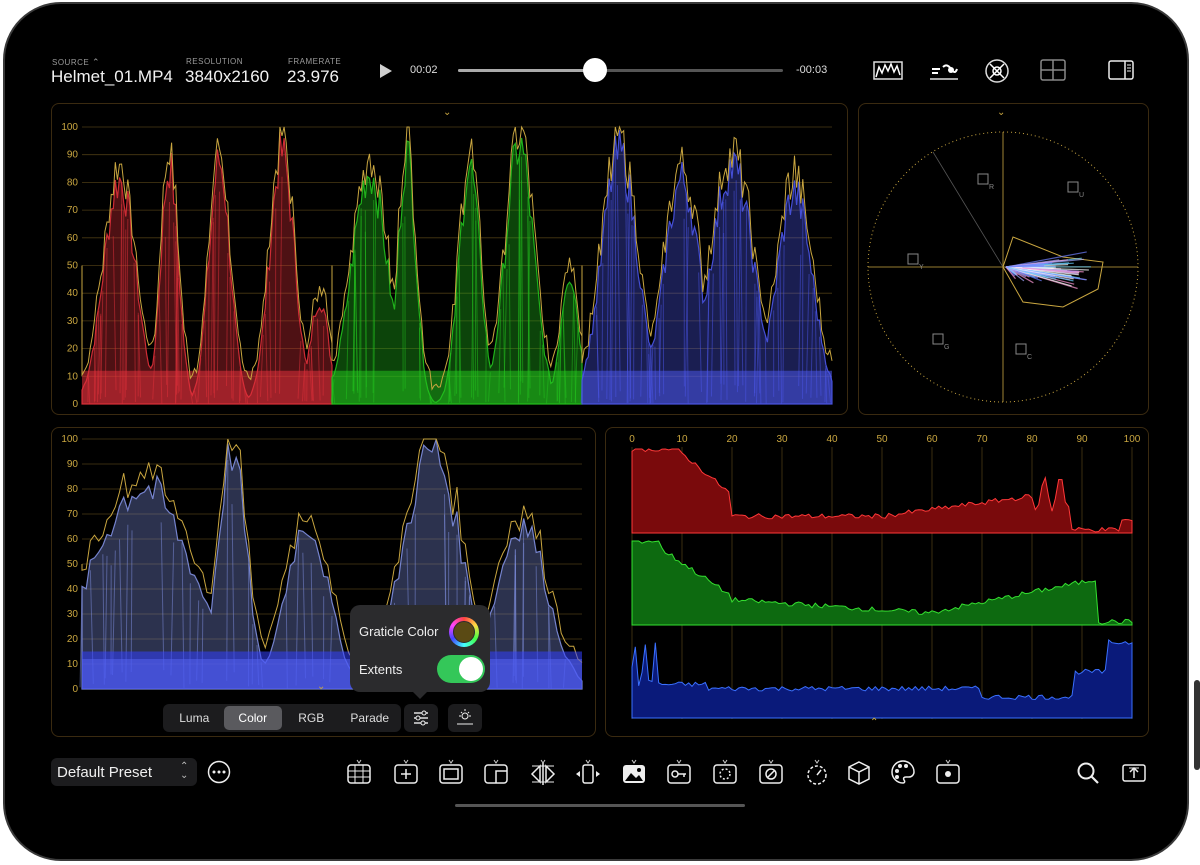 The width and height of the screenshot is (1200, 865). What do you see at coordinates (464, 632) in the screenshot?
I see `graticule-color-swatch` at bounding box center [464, 632].